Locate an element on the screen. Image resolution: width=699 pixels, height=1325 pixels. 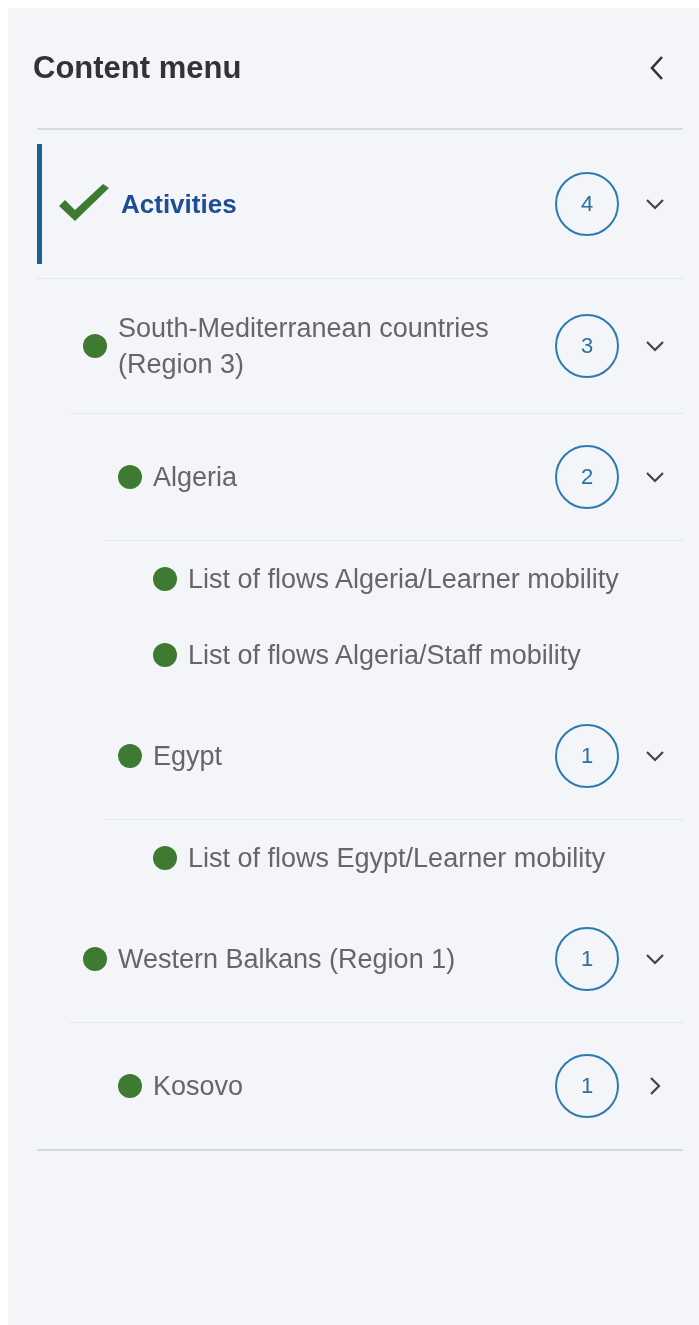
count-badge: 4 is located at coordinates (587, 204).